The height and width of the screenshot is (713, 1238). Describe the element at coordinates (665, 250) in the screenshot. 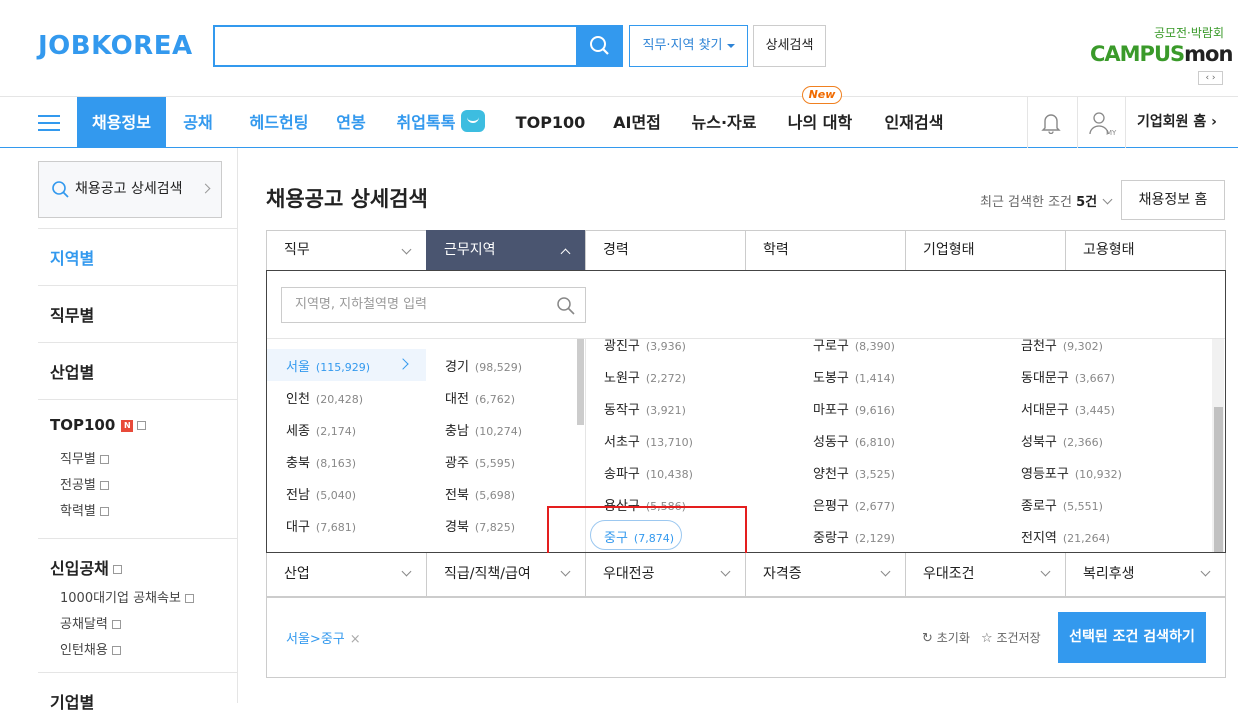

I see `tab-career: 경력` at that location.